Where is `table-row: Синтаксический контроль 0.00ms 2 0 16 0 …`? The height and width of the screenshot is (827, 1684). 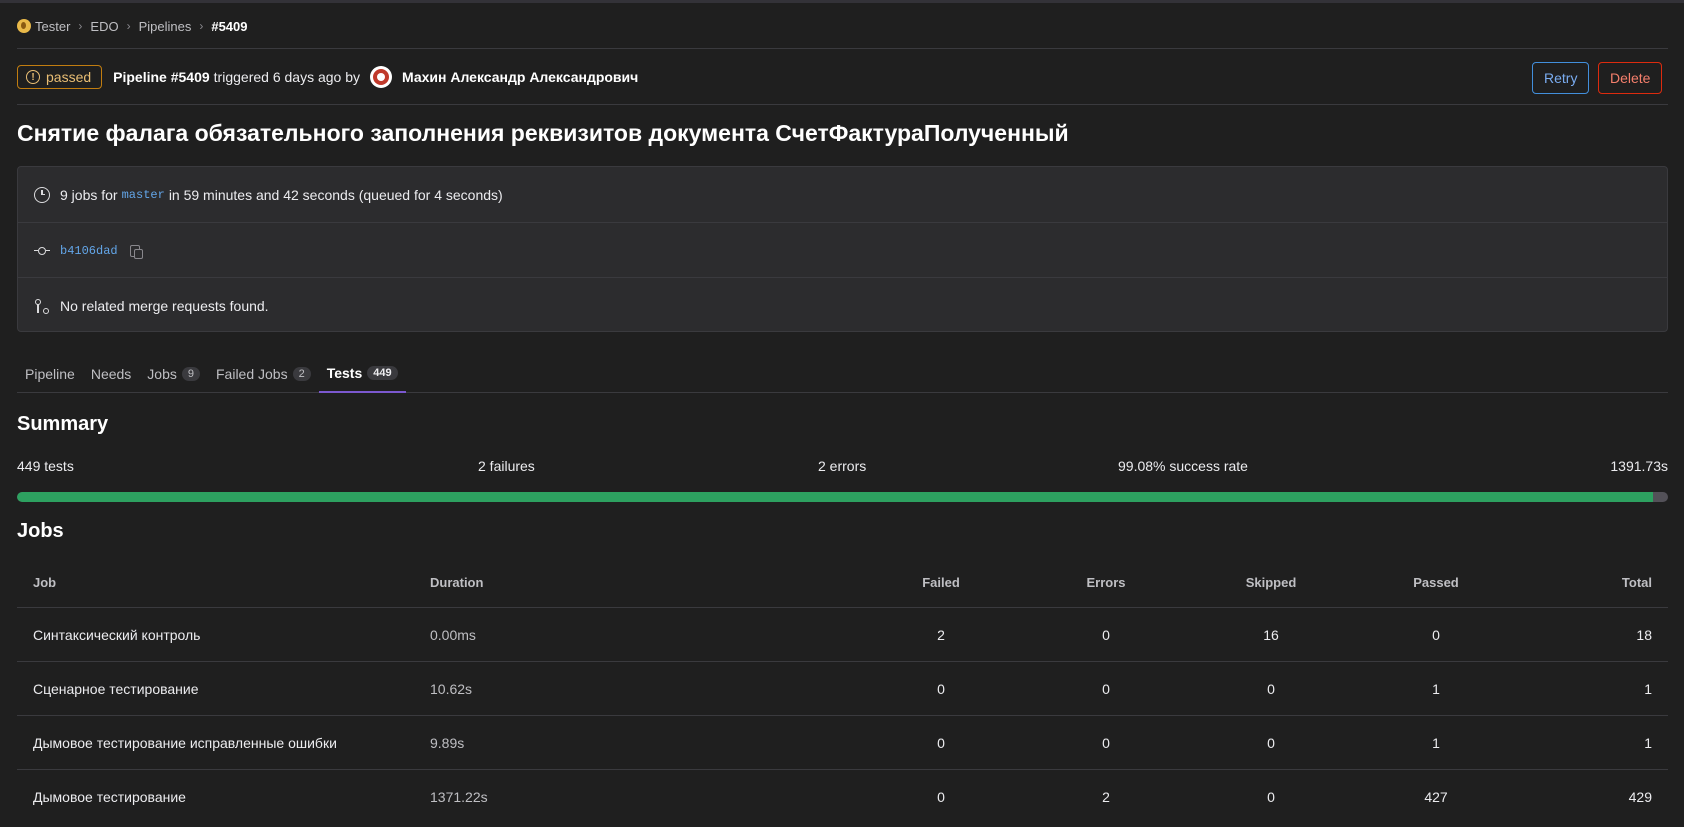
table-row: Синтаксический контроль 0.00ms 2 0 16 0 … is located at coordinates (842, 635).